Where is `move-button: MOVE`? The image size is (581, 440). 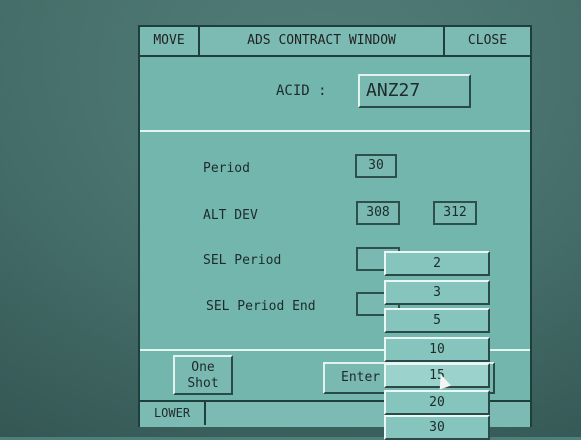
move-button: MOVE is located at coordinates (170, 41).